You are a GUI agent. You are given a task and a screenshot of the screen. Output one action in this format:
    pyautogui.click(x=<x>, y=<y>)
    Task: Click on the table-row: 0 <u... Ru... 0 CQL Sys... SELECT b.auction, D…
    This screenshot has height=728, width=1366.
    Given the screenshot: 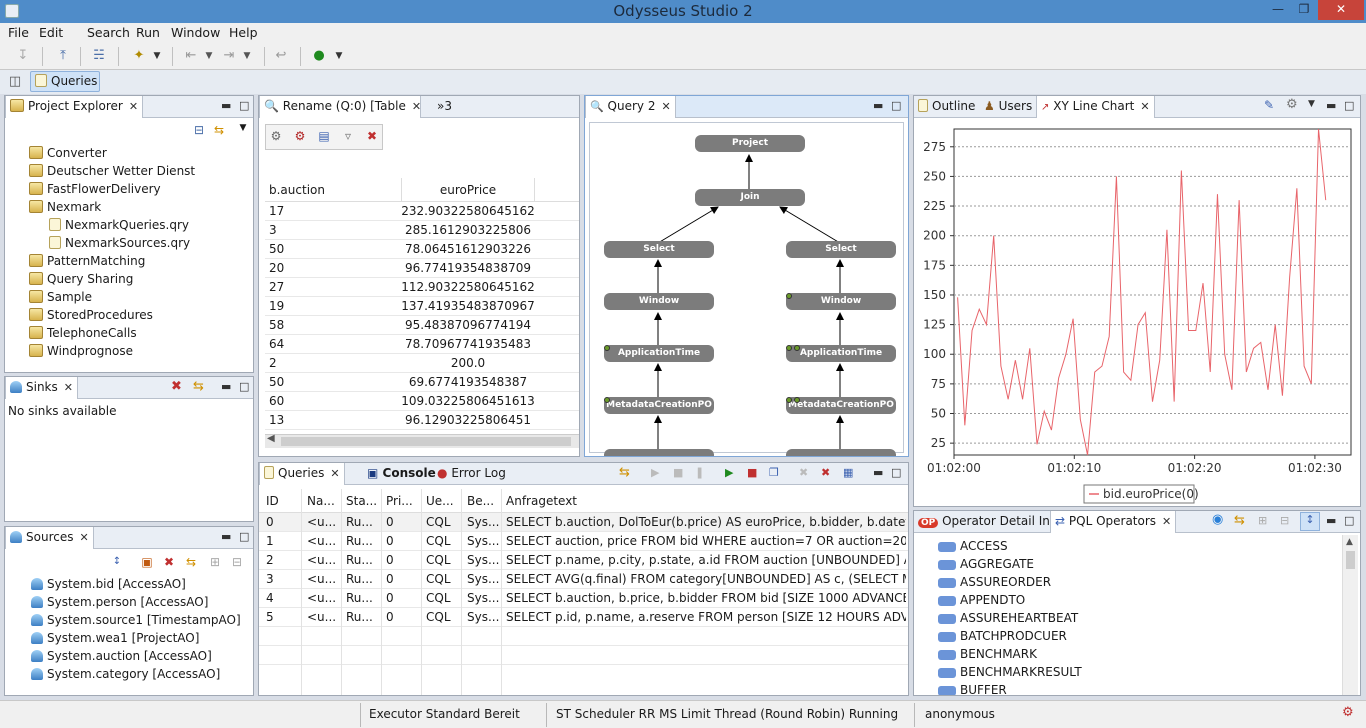 What is the action you would take?
    pyautogui.click(x=583, y=522)
    